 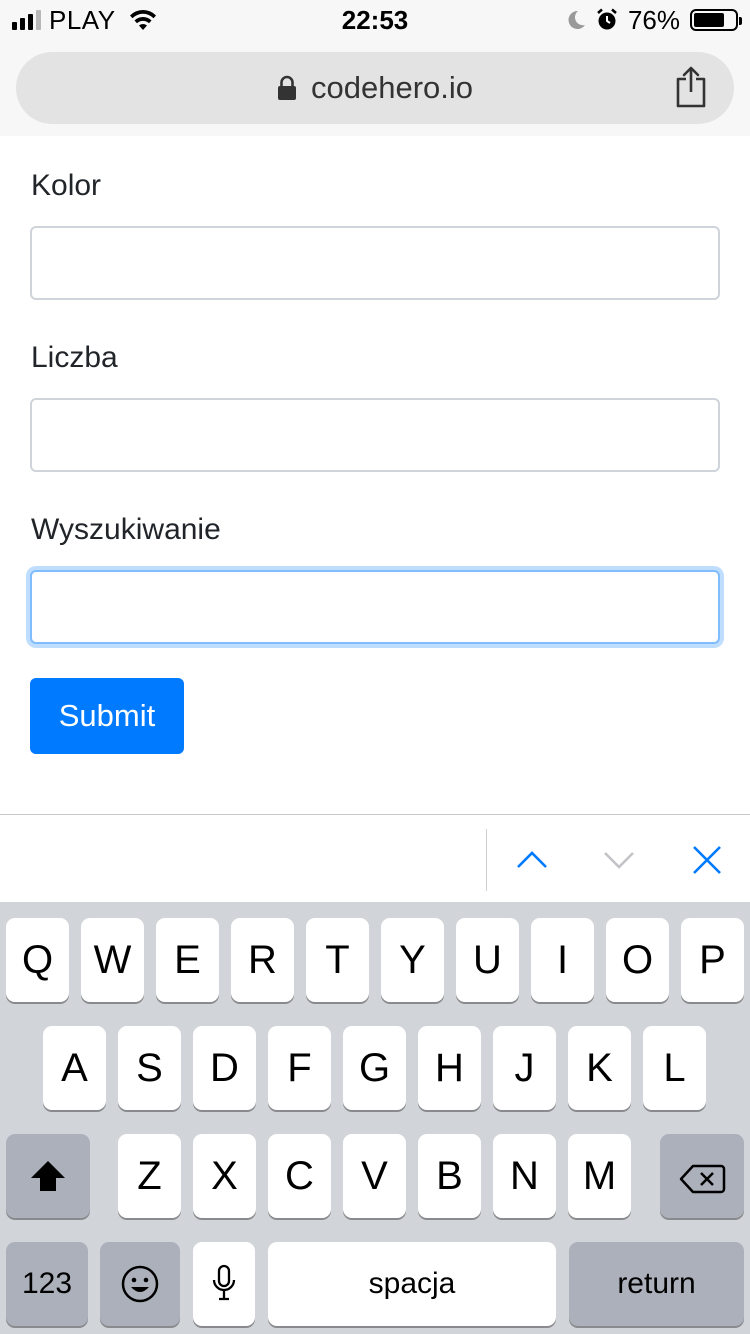 I want to click on delete-key, so click(x=702, y=1176).